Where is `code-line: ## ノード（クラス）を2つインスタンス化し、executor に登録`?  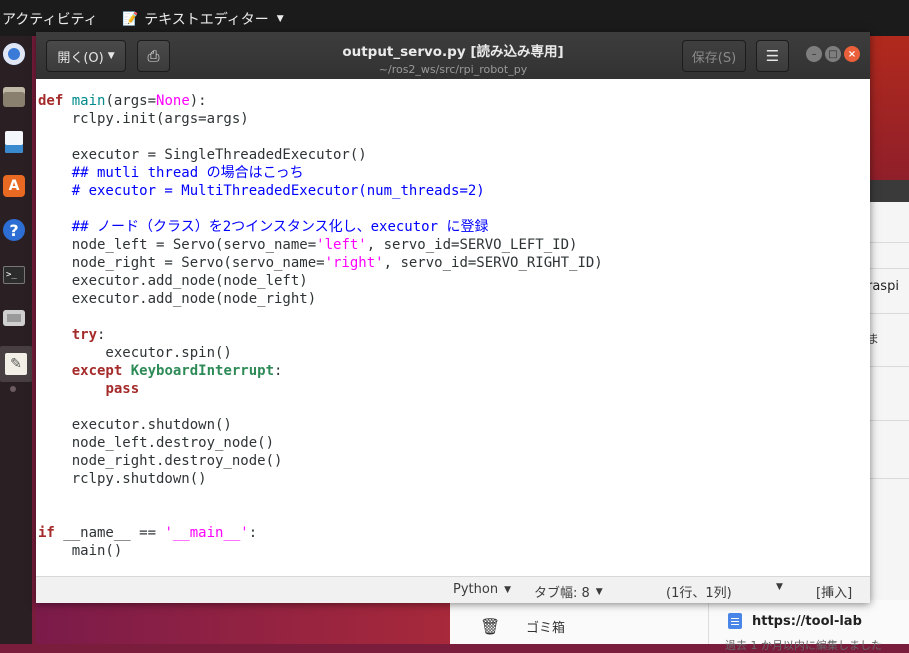
code-line: ## ノード（クラス）を2つインスタンス化し、executor に登録 is located at coordinates (320, 227).